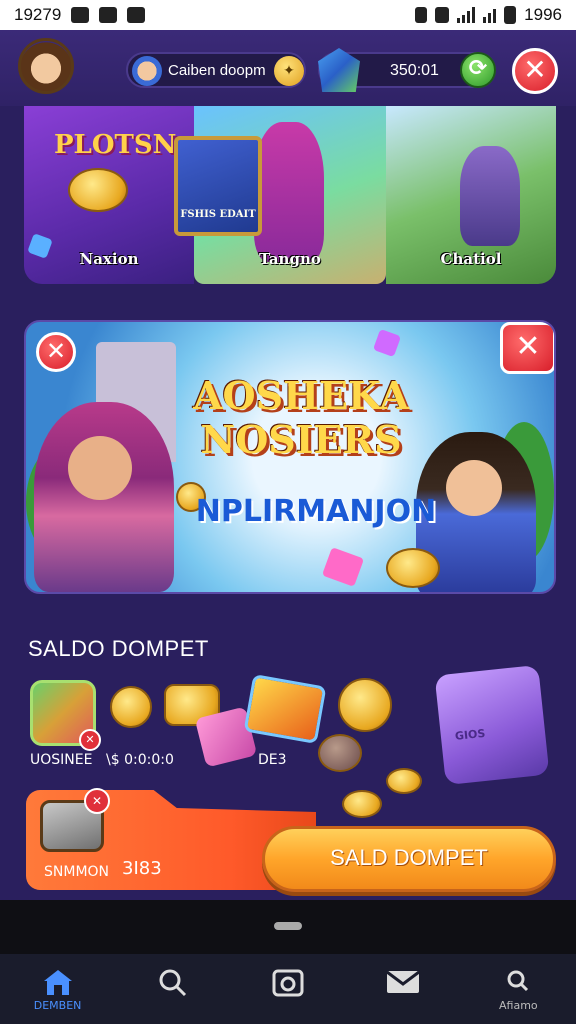 The width and height of the screenshot is (576, 1024). Describe the element at coordinates (421, 15) in the screenshot. I see `bluetooth-icon` at that location.